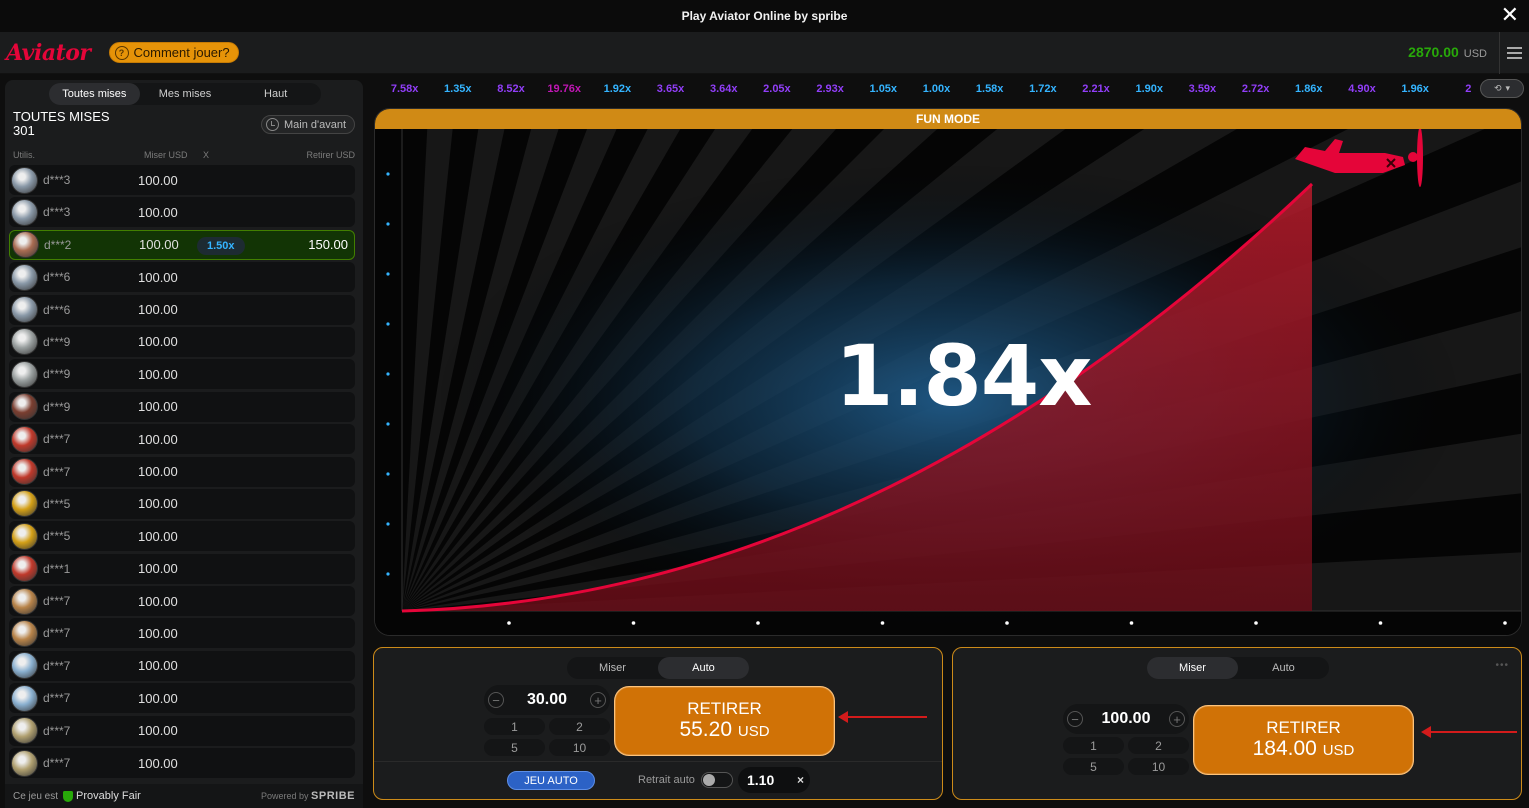  What do you see at coordinates (330, 155) in the screenshot?
I see `col-cashout: Retirer USD` at bounding box center [330, 155].